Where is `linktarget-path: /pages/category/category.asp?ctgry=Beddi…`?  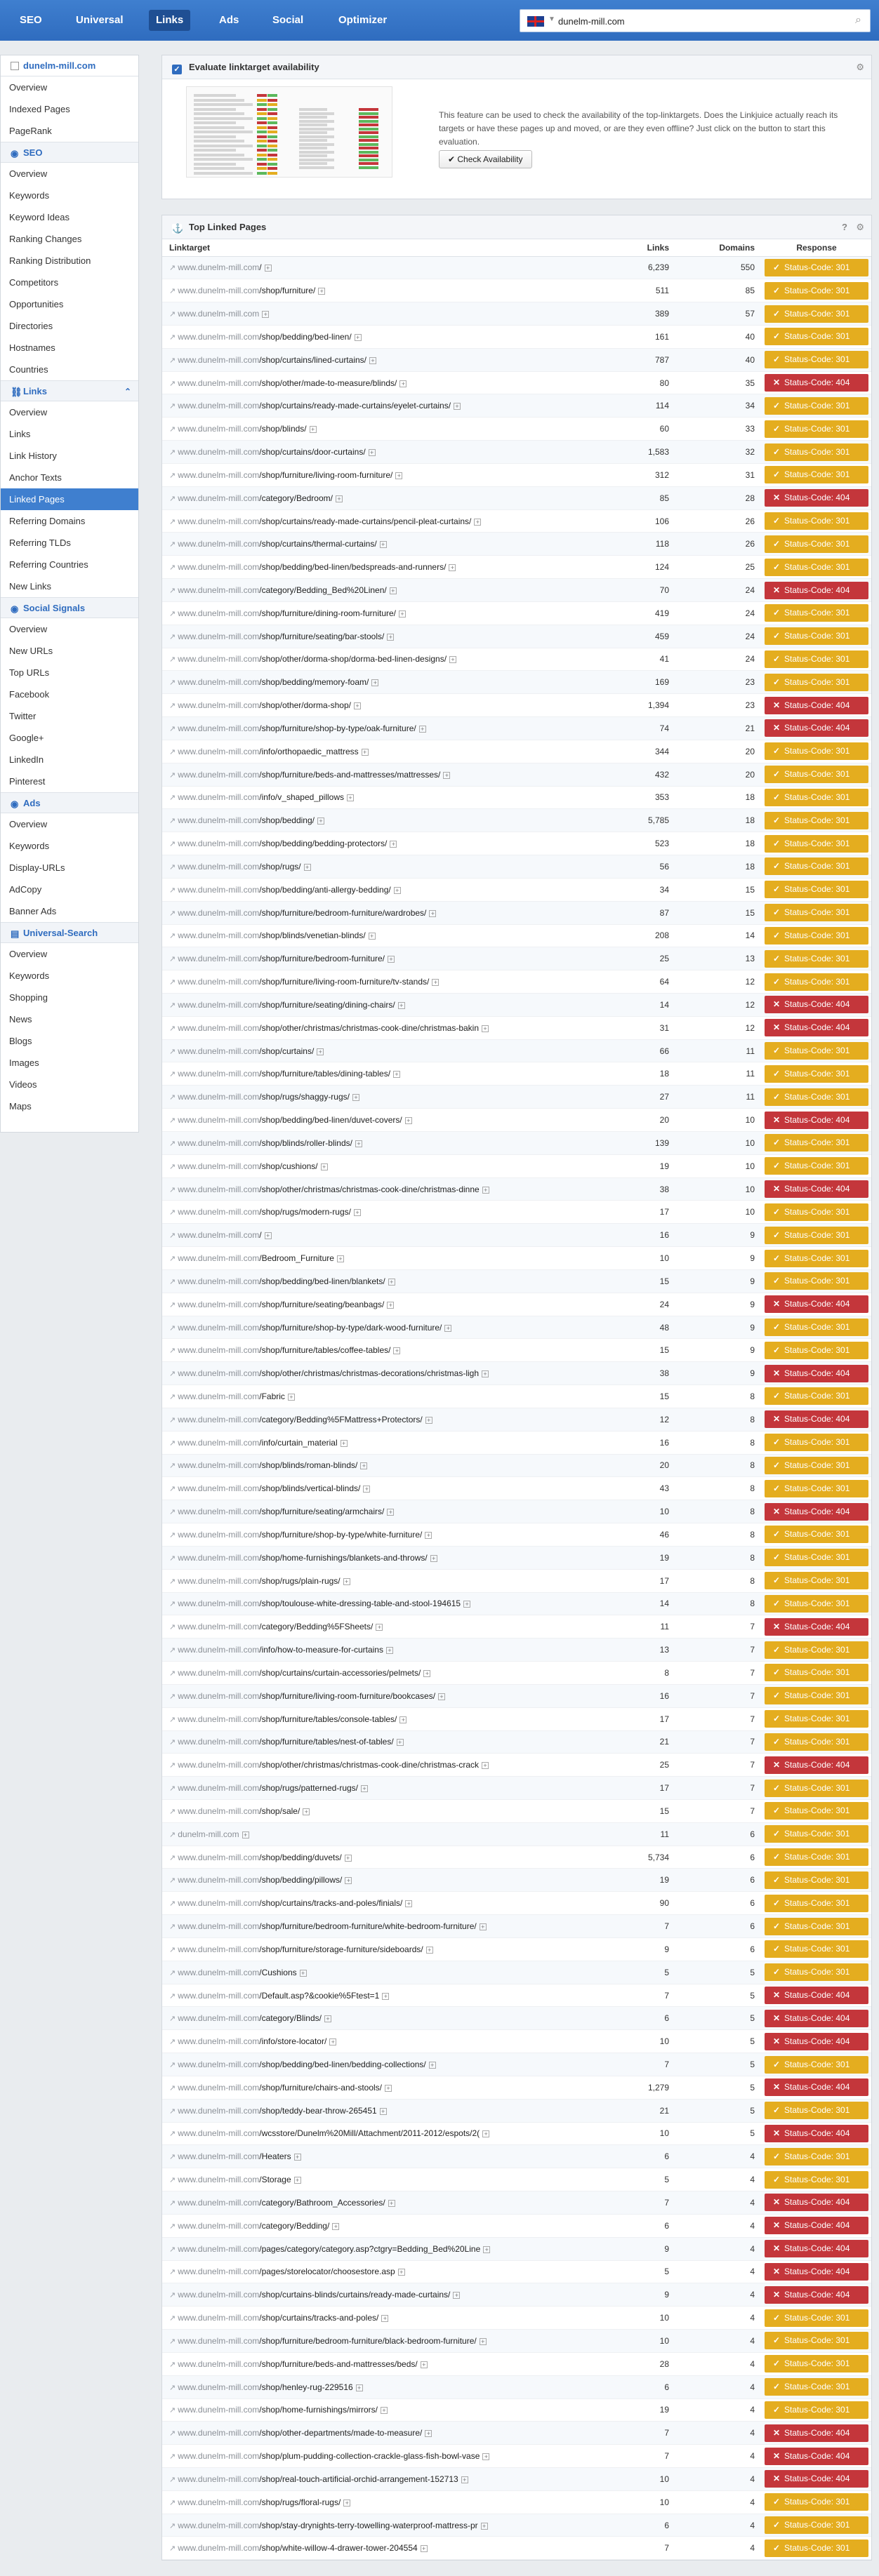
linktarget-path: /pages/category/category.asp?ctgry=Beddi… is located at coordinates (370, 2249).